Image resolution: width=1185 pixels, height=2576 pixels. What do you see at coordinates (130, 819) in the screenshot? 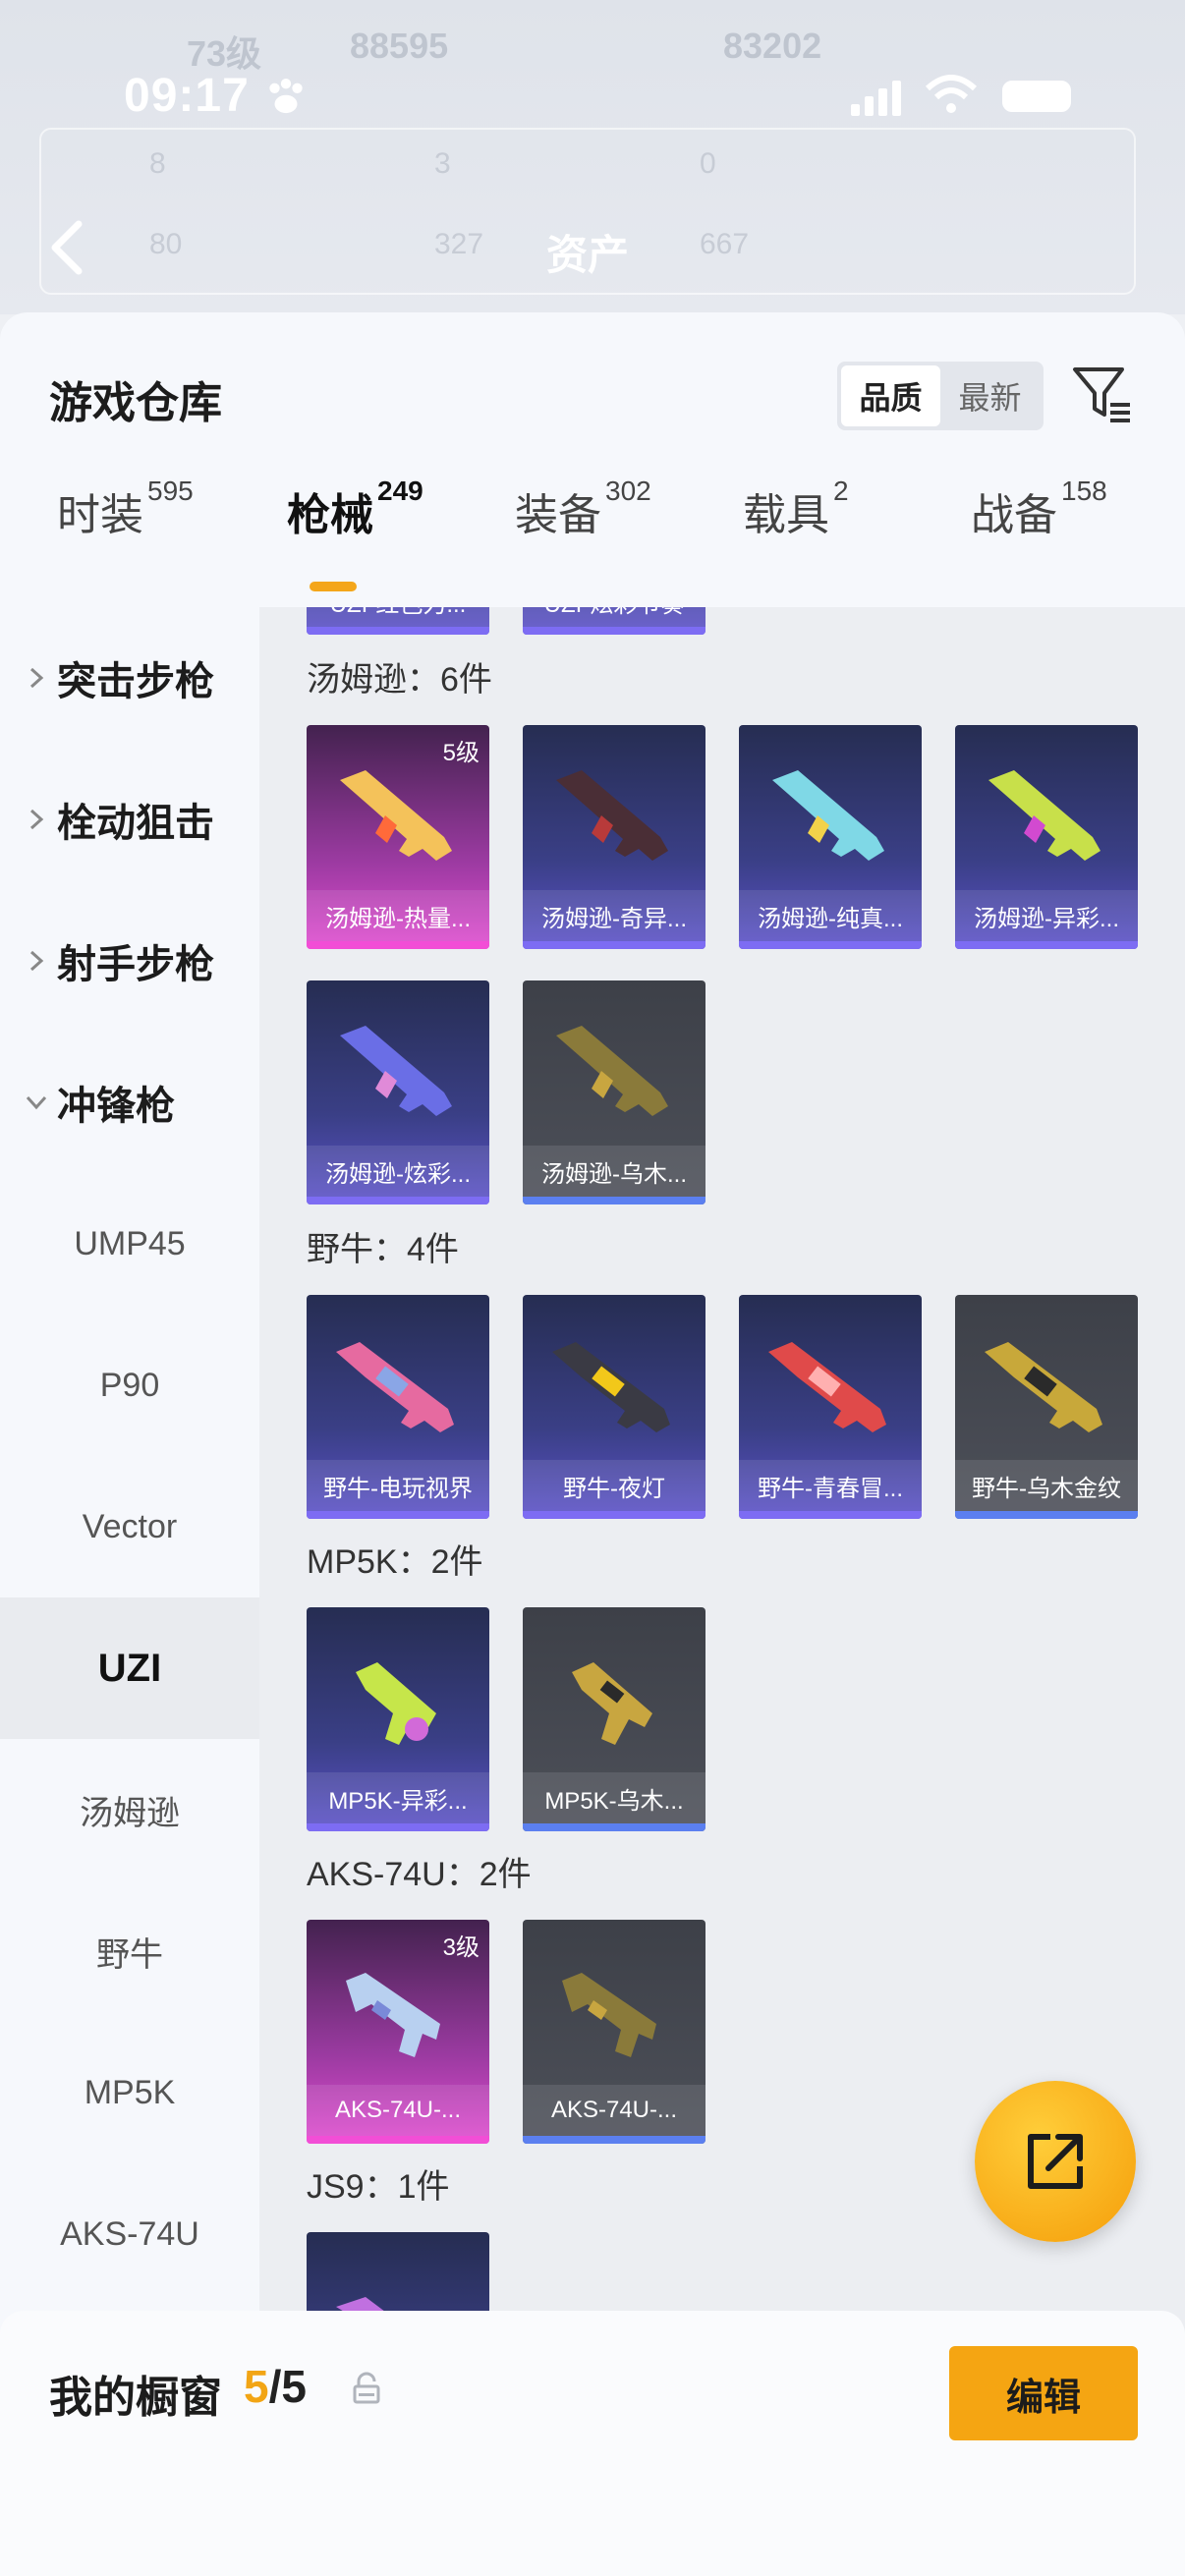
I see `sidebar-category-bolt-sniper: 栓动狙击` at bounding box center [130, 819].